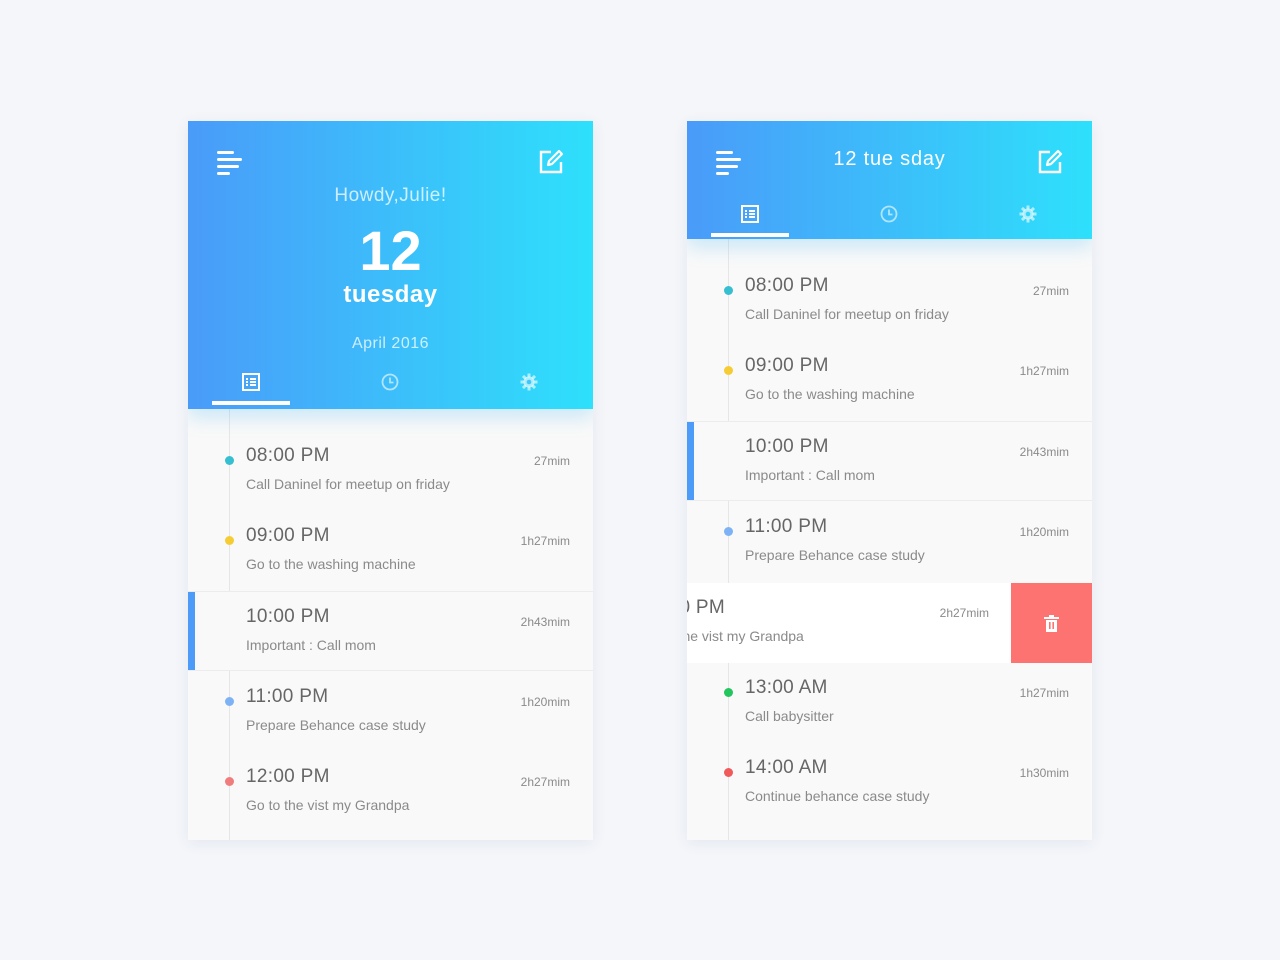 This screenshot has width=1280, height=960. I want to click on day-number: 12, so click(390, 250).